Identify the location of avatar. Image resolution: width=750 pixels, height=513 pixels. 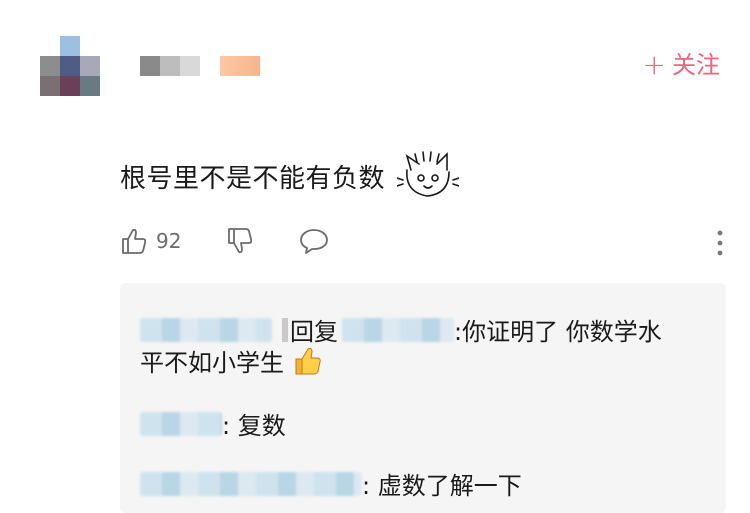
(70, 66).